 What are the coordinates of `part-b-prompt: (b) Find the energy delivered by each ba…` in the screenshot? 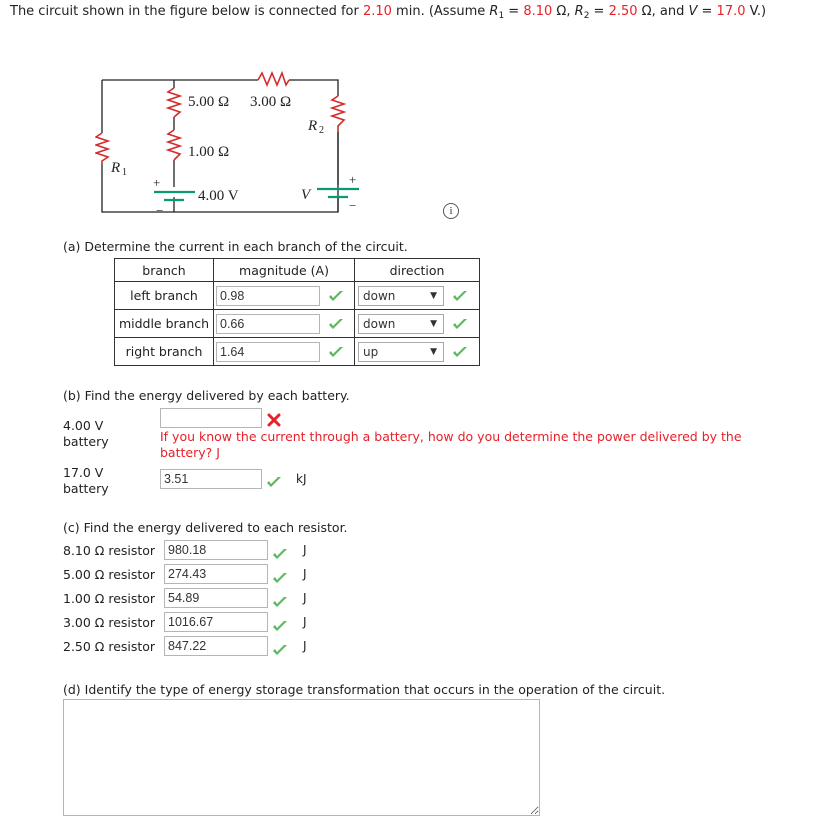 It's located at (206, 395).